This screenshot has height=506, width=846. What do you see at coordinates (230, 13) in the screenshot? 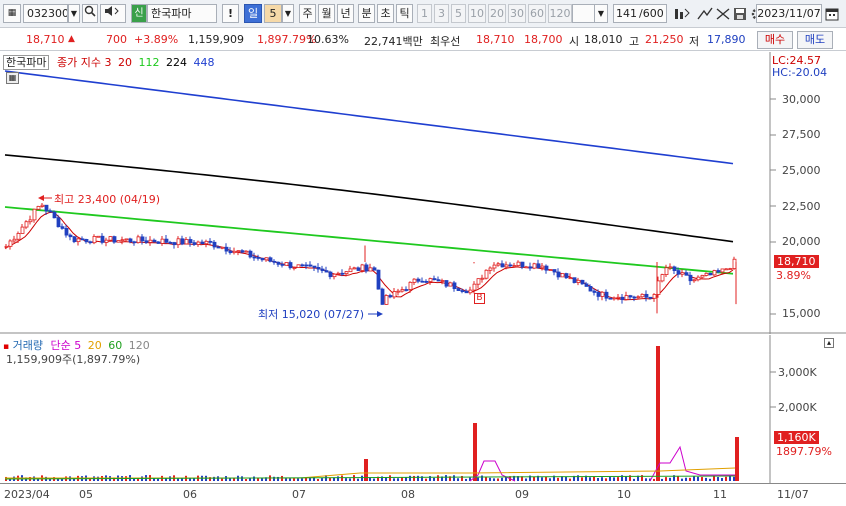
I see `exclamation-icon: !` at bounding box center [230, 13].